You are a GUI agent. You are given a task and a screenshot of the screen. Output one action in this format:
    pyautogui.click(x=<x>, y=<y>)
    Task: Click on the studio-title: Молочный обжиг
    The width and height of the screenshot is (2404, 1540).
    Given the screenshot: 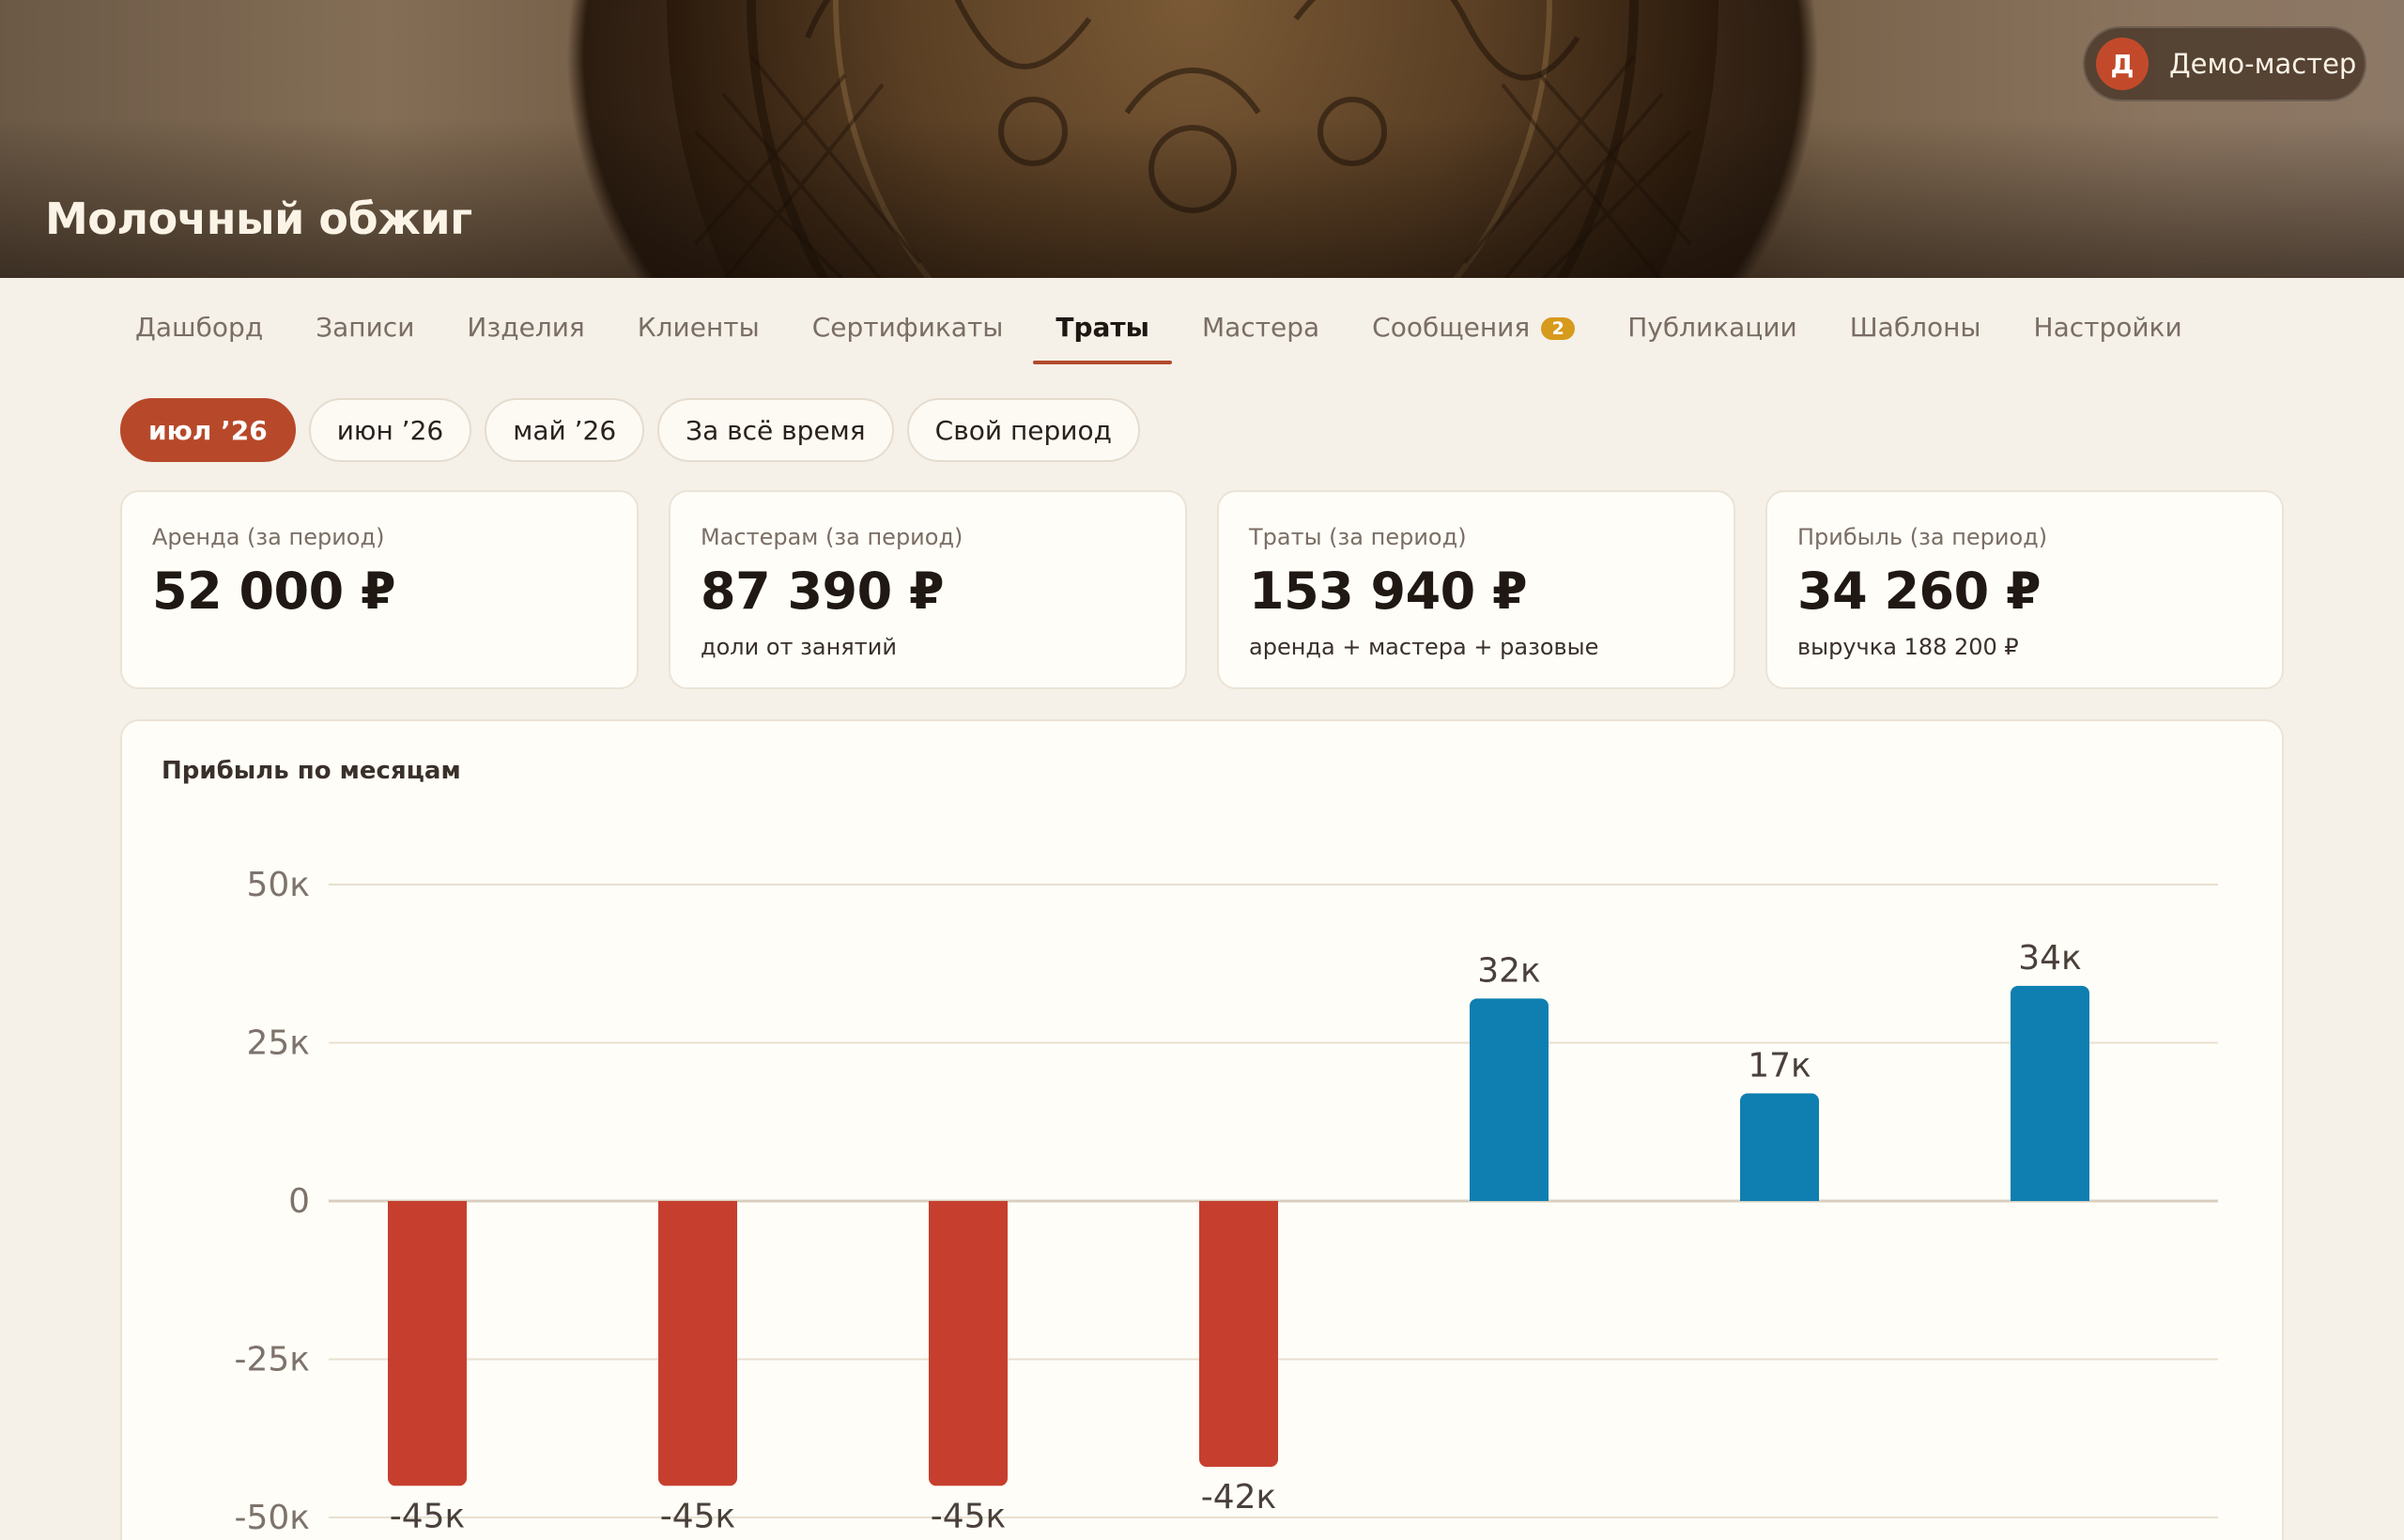 What is the action you would take?
    pyautogui.click(x=258, y=218)
    